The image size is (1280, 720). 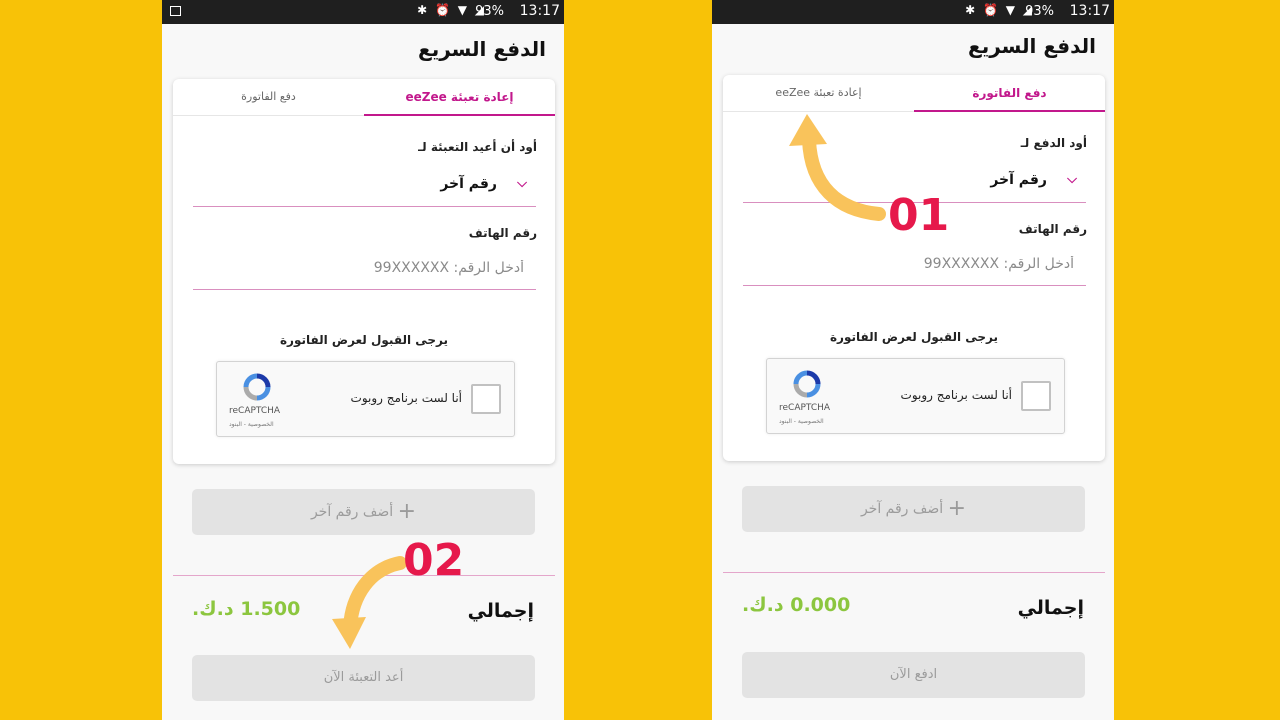 What do you see at coordinates (175, 11) in the screenshot?
I see `image-icon` at bounding box center [175, 11].